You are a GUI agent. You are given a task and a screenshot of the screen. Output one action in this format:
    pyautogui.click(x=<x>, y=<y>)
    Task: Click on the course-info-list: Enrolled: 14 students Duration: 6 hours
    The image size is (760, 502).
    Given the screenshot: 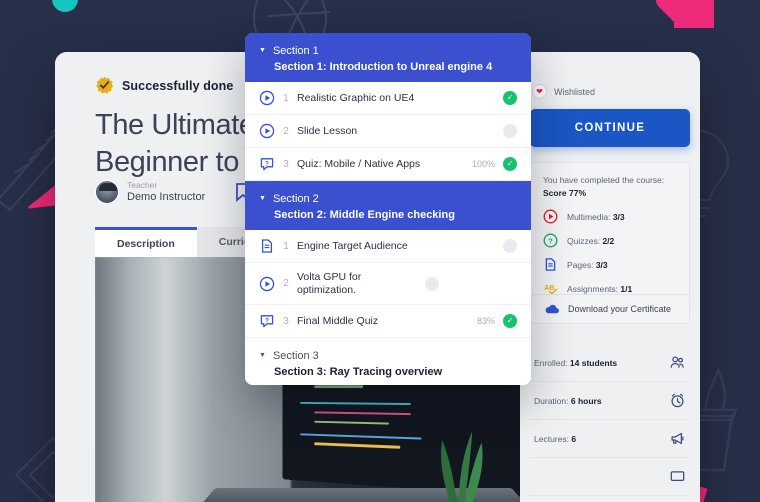 What is the action you would take?
    pyautogui.click(x=610, y=420)
    